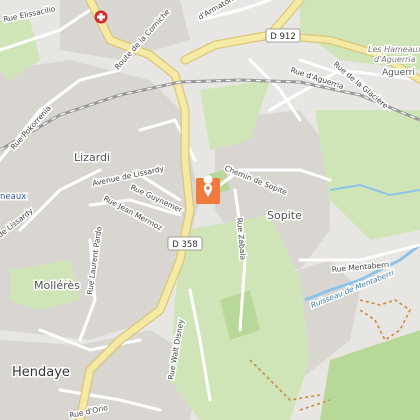  Describe the element at coordinates (41, 372) in the screenshot. I see `town-label: Hendaye` at that location.